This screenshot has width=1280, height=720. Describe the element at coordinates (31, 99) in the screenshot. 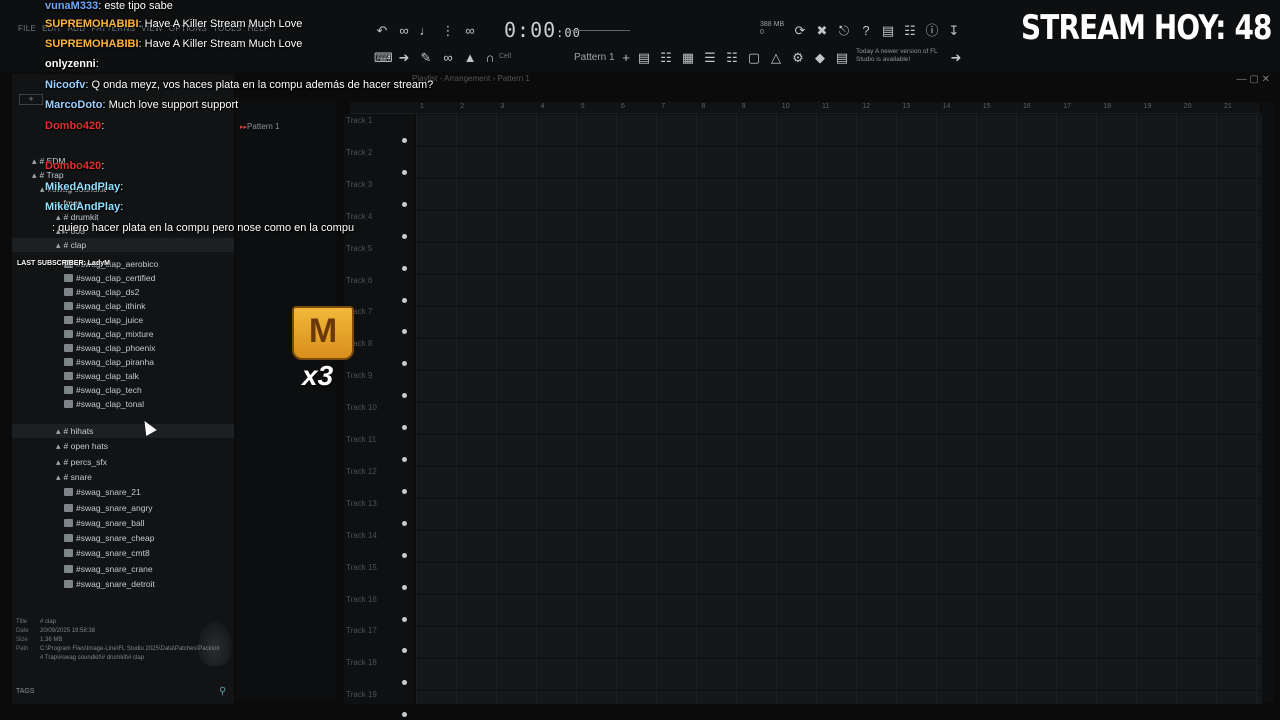

I see `browser-add-button: +` at that location.